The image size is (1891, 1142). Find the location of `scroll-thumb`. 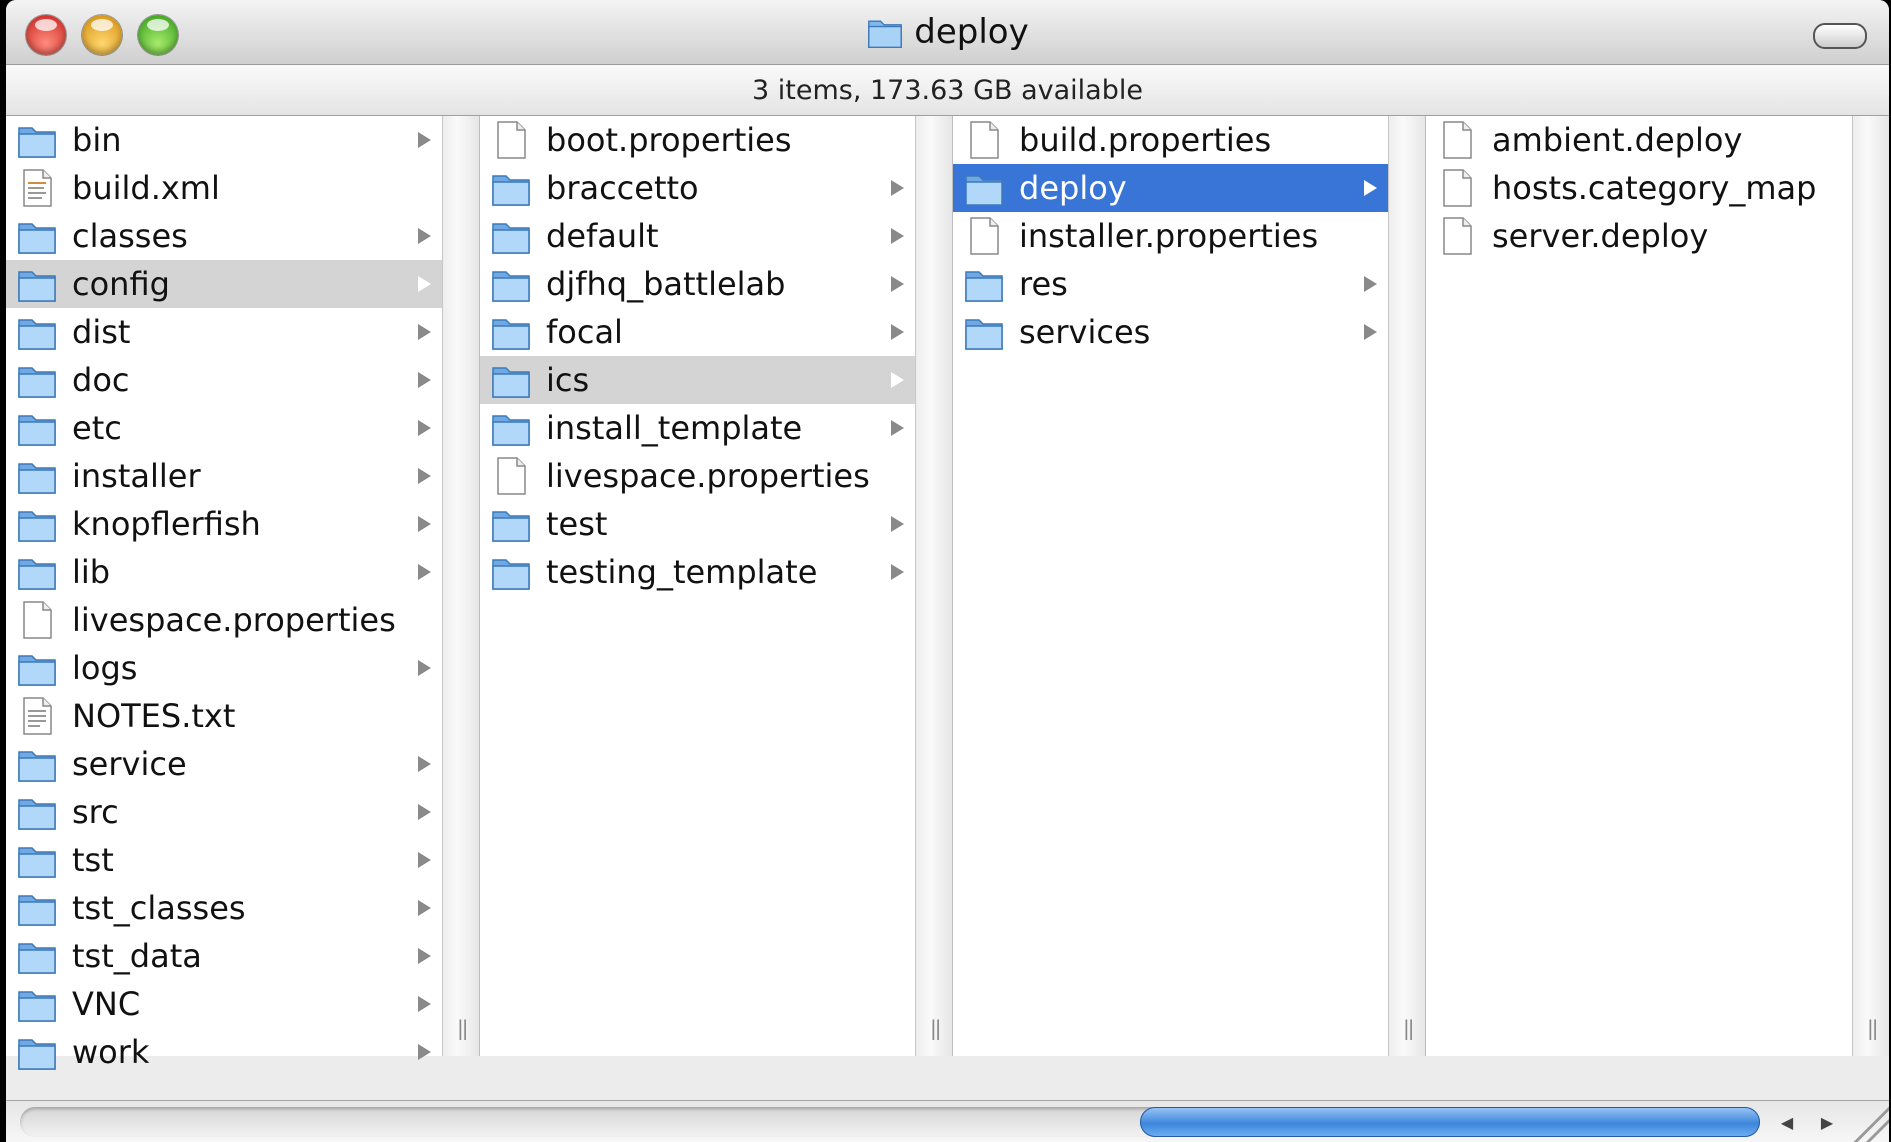

scroll-thumb is located at coordinates (1450, 1122).